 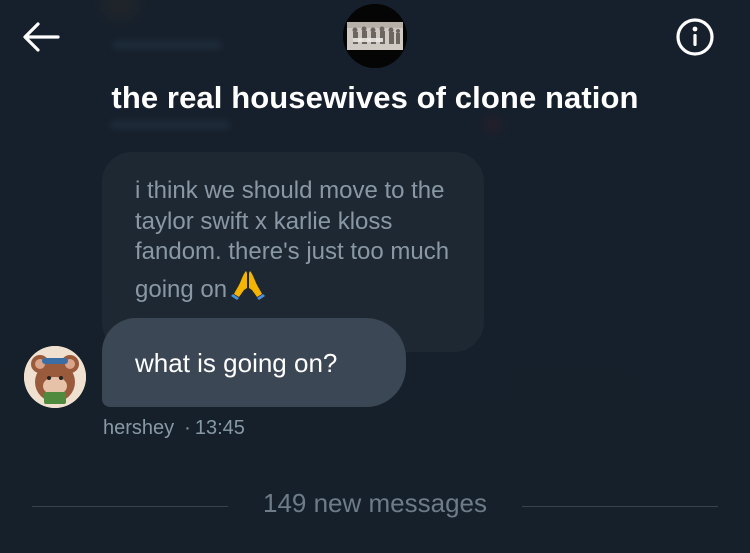 I want to click on divider-line, so click(x=620, y=506).